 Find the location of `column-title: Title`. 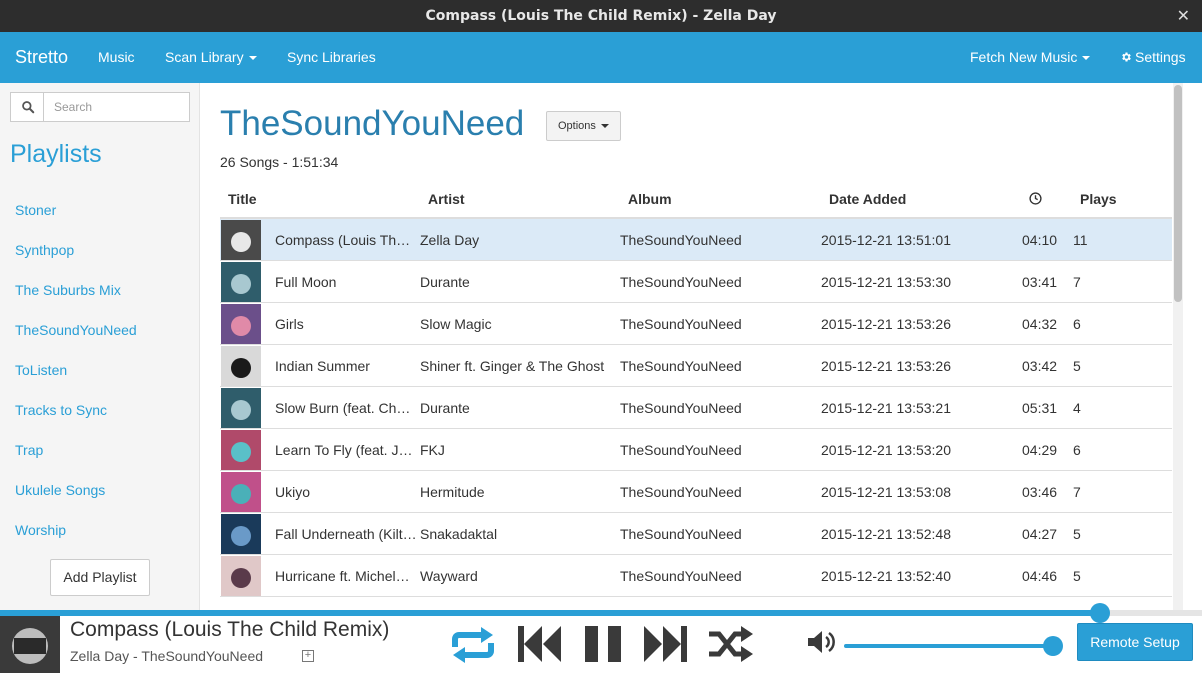

column-title: Title is located at coordinates (242, 199).